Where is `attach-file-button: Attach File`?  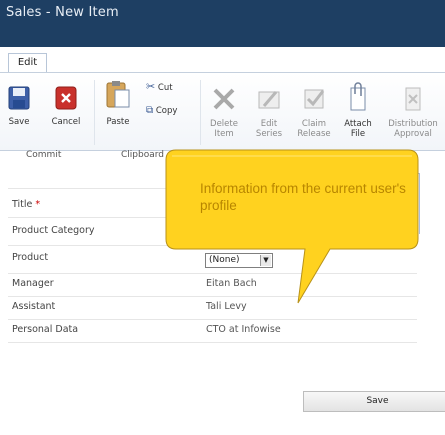 attach-file-button: Attach File is located at coordinates (358, 110).